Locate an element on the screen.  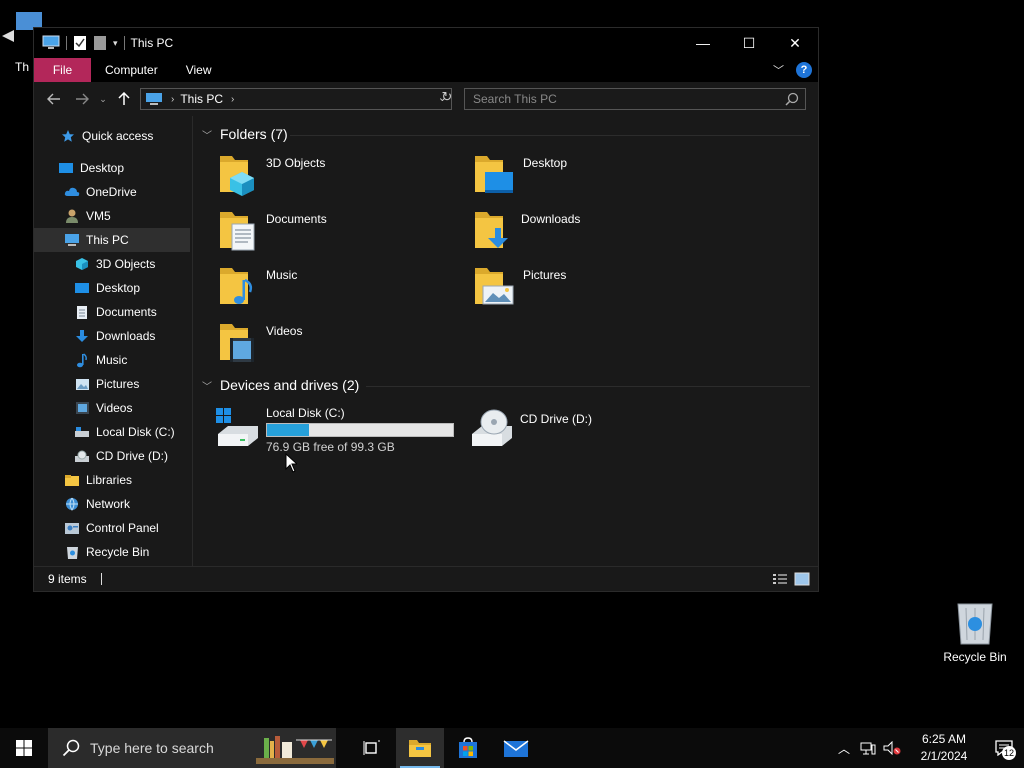
task-view-button is located at coordinates (372, 748).